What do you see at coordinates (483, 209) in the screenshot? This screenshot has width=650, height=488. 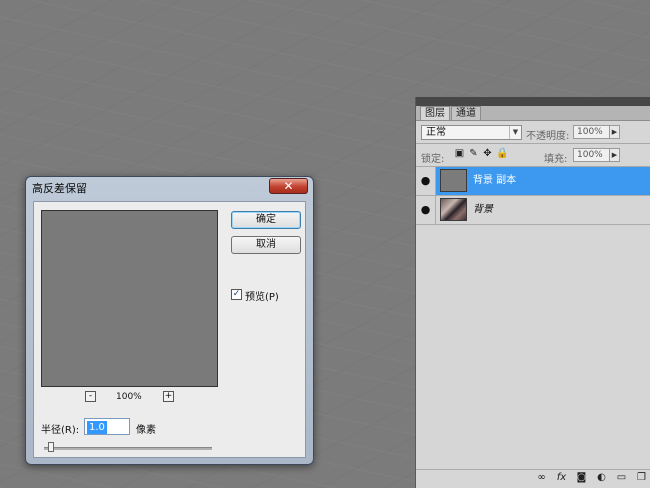 I see `layer-name: 背景` at bounding box center [483, 209].